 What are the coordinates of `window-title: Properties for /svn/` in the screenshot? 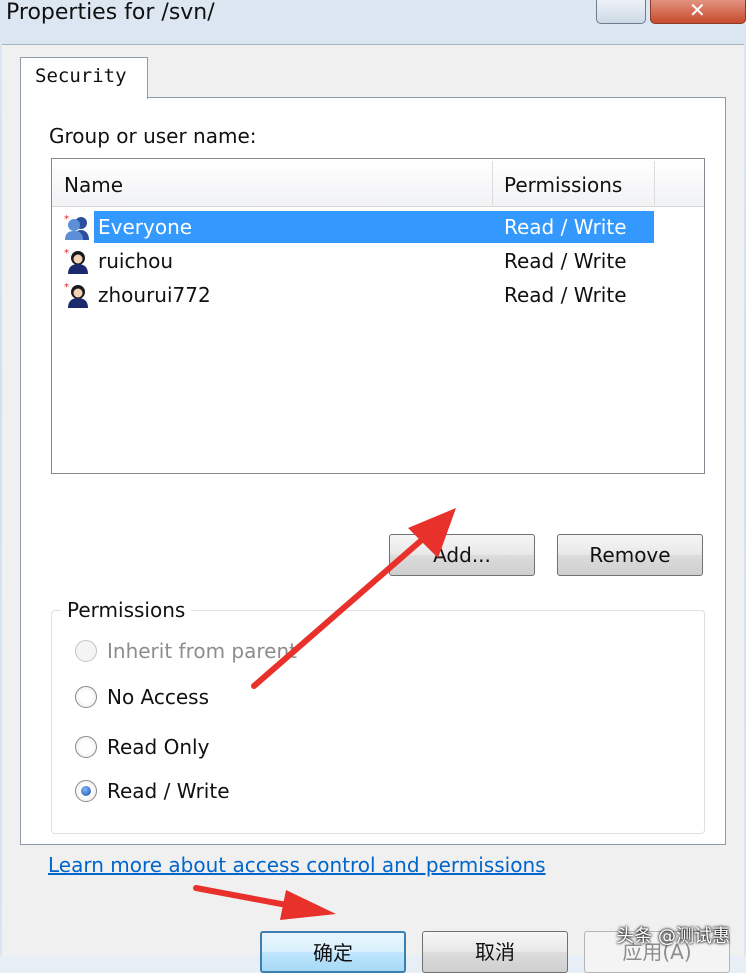 It's located at (110, 12).